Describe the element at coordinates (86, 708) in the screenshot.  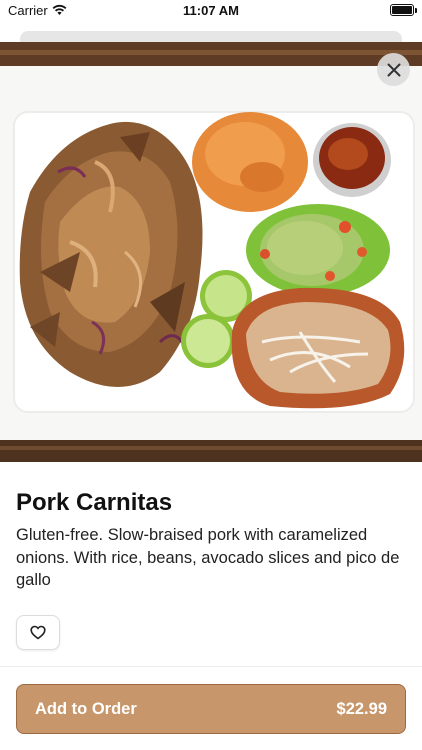
I see `add-to-order-label: Add to Order` at that location.